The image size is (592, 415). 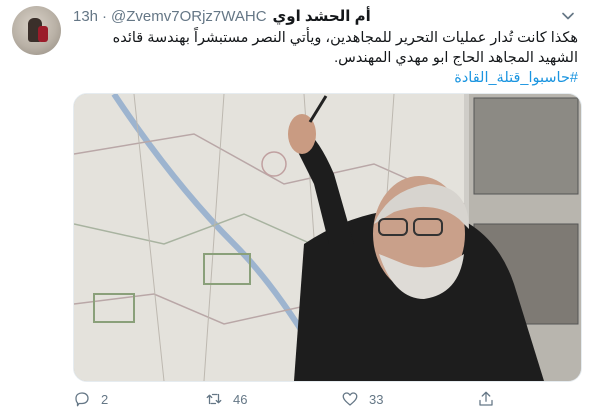 What do you see at coordinates (105, 399) in the screenshot?
I see `reply-count: 2` at bounding box center [105, 399].